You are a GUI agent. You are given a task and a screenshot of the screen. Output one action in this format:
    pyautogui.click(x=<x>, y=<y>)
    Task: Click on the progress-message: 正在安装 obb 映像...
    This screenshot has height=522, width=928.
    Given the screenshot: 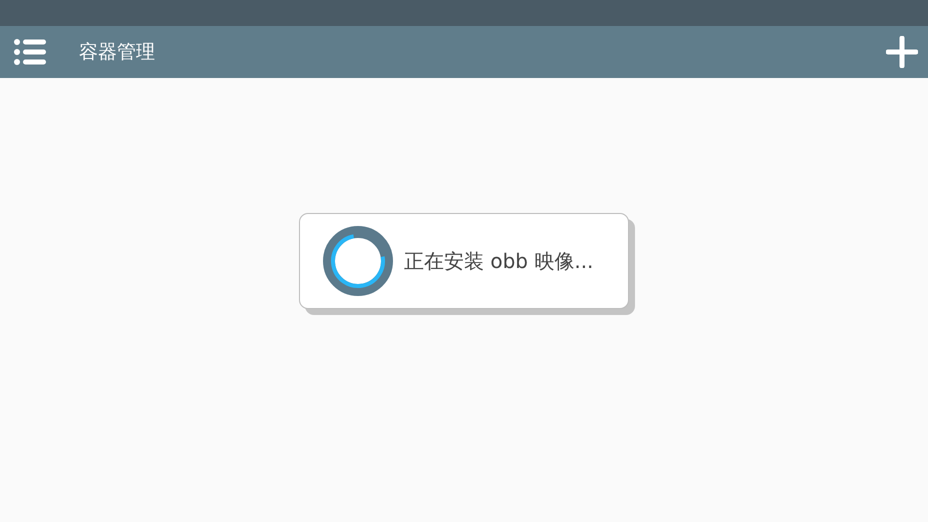 What is the action you would take?
    pyautogui.click(x=499, y=261)
    